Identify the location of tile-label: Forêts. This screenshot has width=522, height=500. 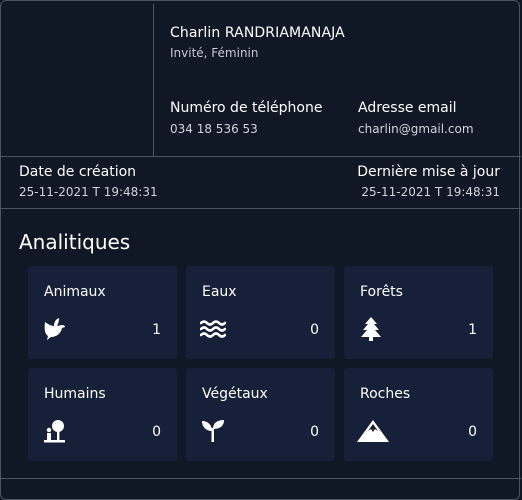
(381, 292).